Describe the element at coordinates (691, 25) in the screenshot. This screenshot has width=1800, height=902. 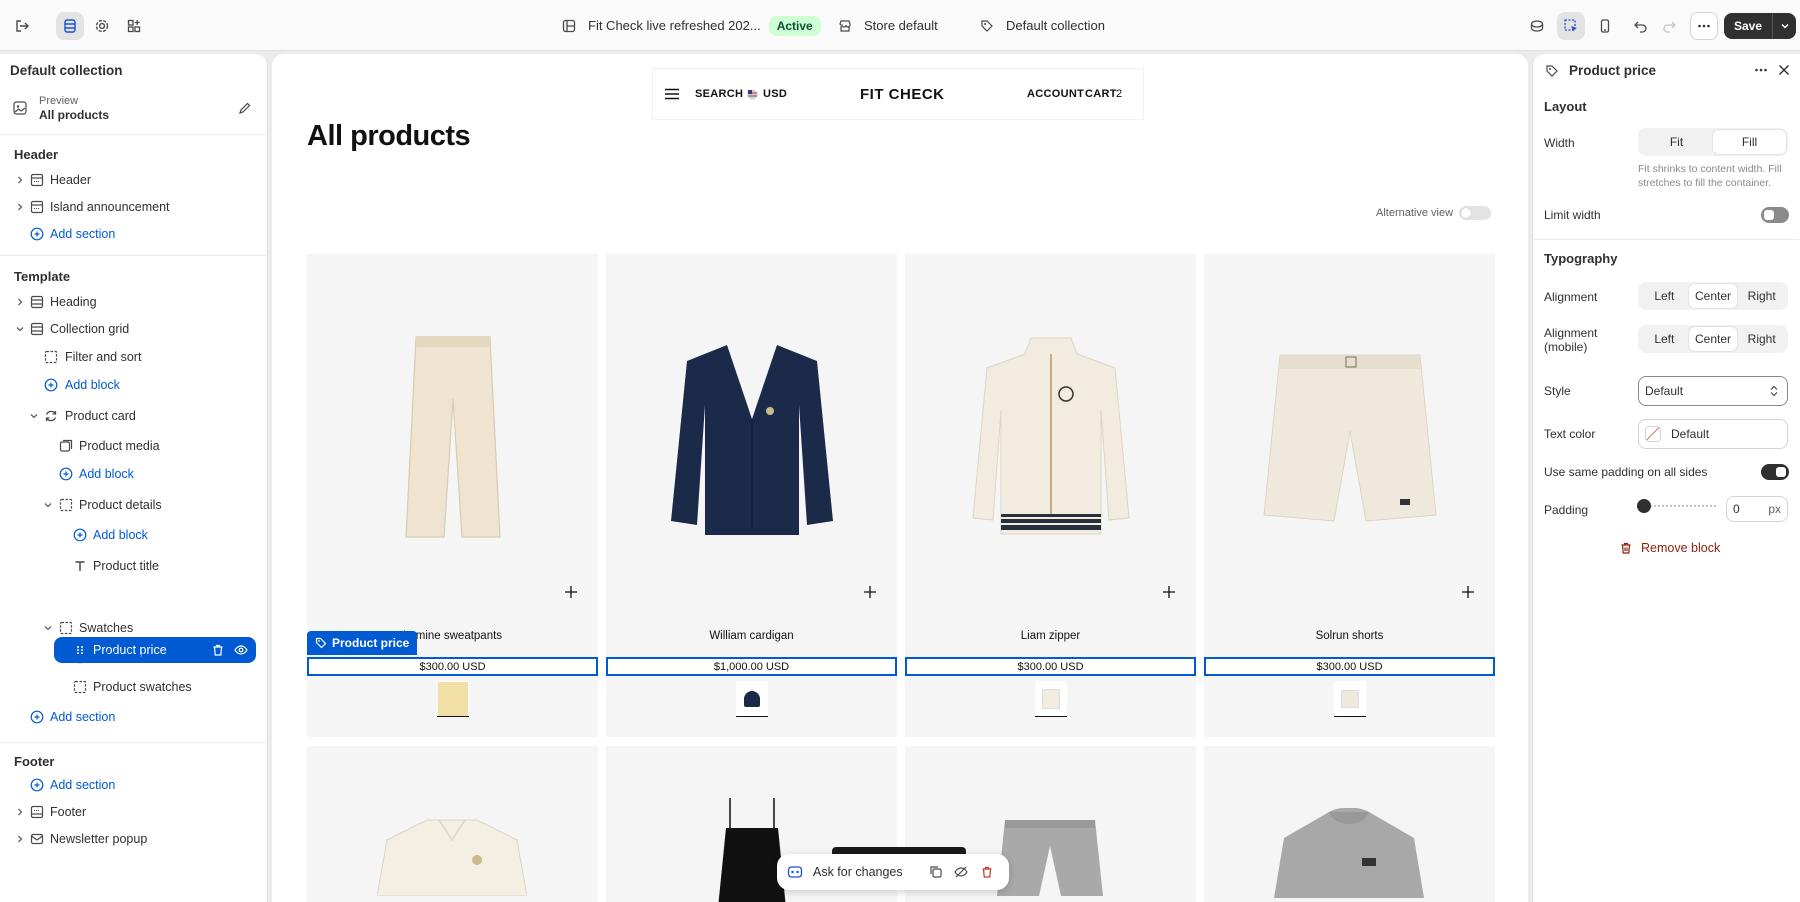
I see `theme-selector: Fit Check live refreshed 202... Active` at that location.